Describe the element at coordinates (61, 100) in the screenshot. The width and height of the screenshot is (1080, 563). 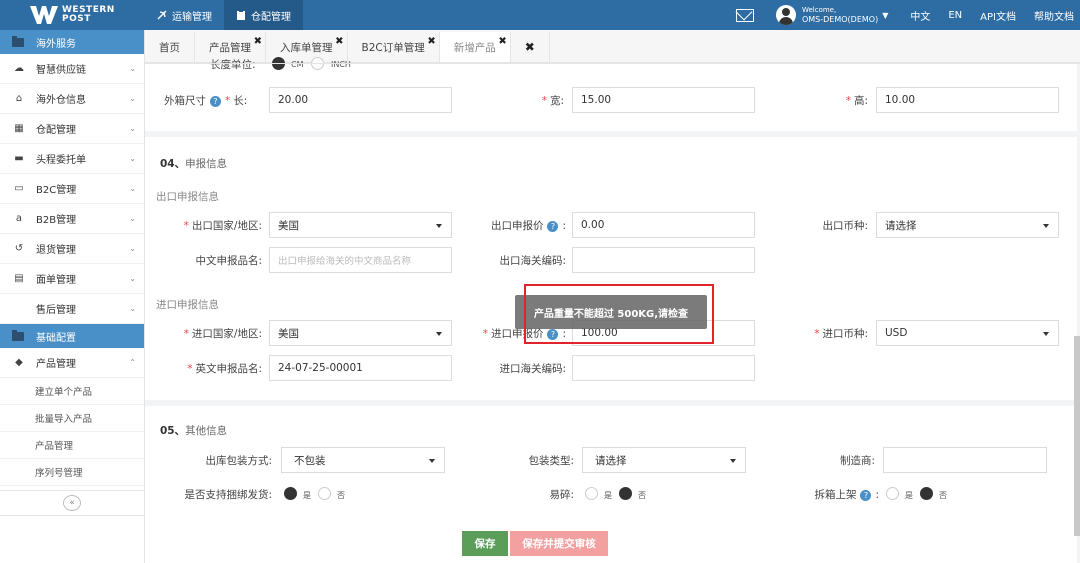
I see `sidebar-item-label: 海外仓信息` at that location.